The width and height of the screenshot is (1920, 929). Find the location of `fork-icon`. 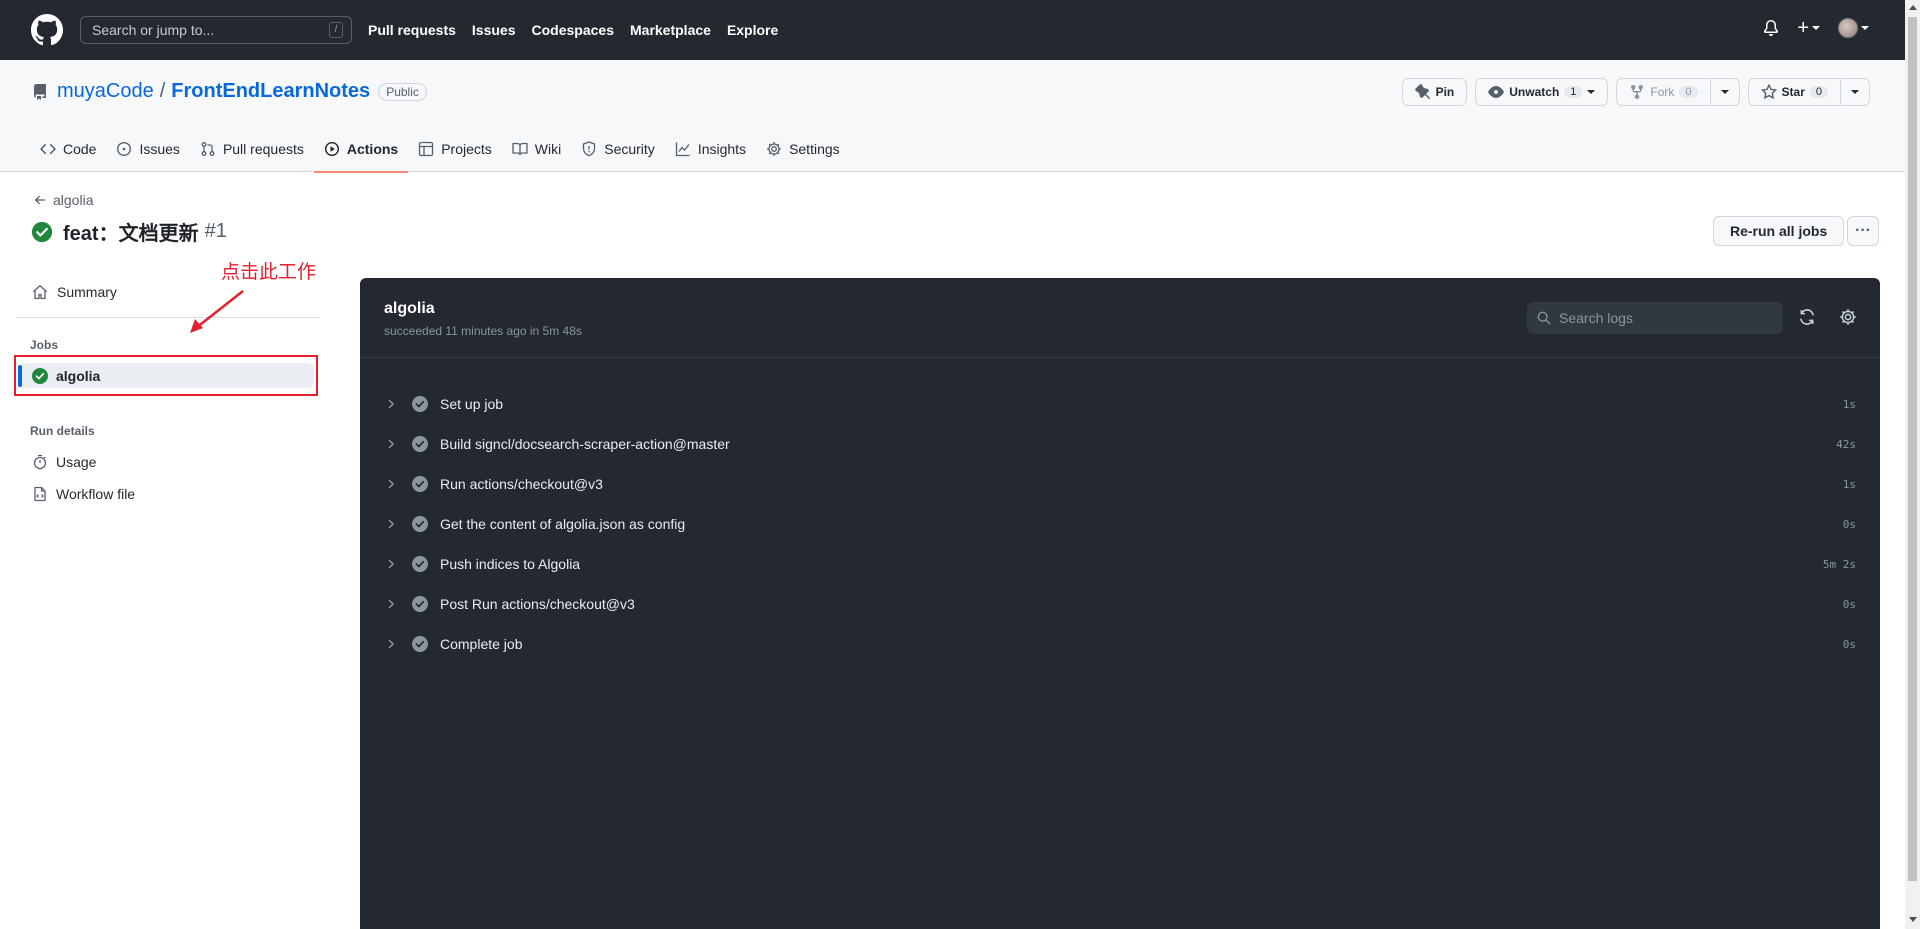

fork-icon is located at coordinates (1637, 92).